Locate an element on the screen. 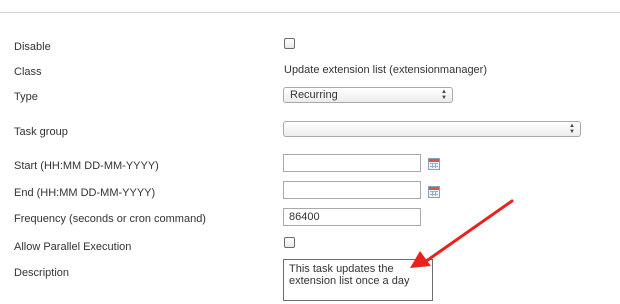 The image size is (620, 304). end-label: End (HH:MM DD-MM-YYYY) is located at coordinates (85, 193).